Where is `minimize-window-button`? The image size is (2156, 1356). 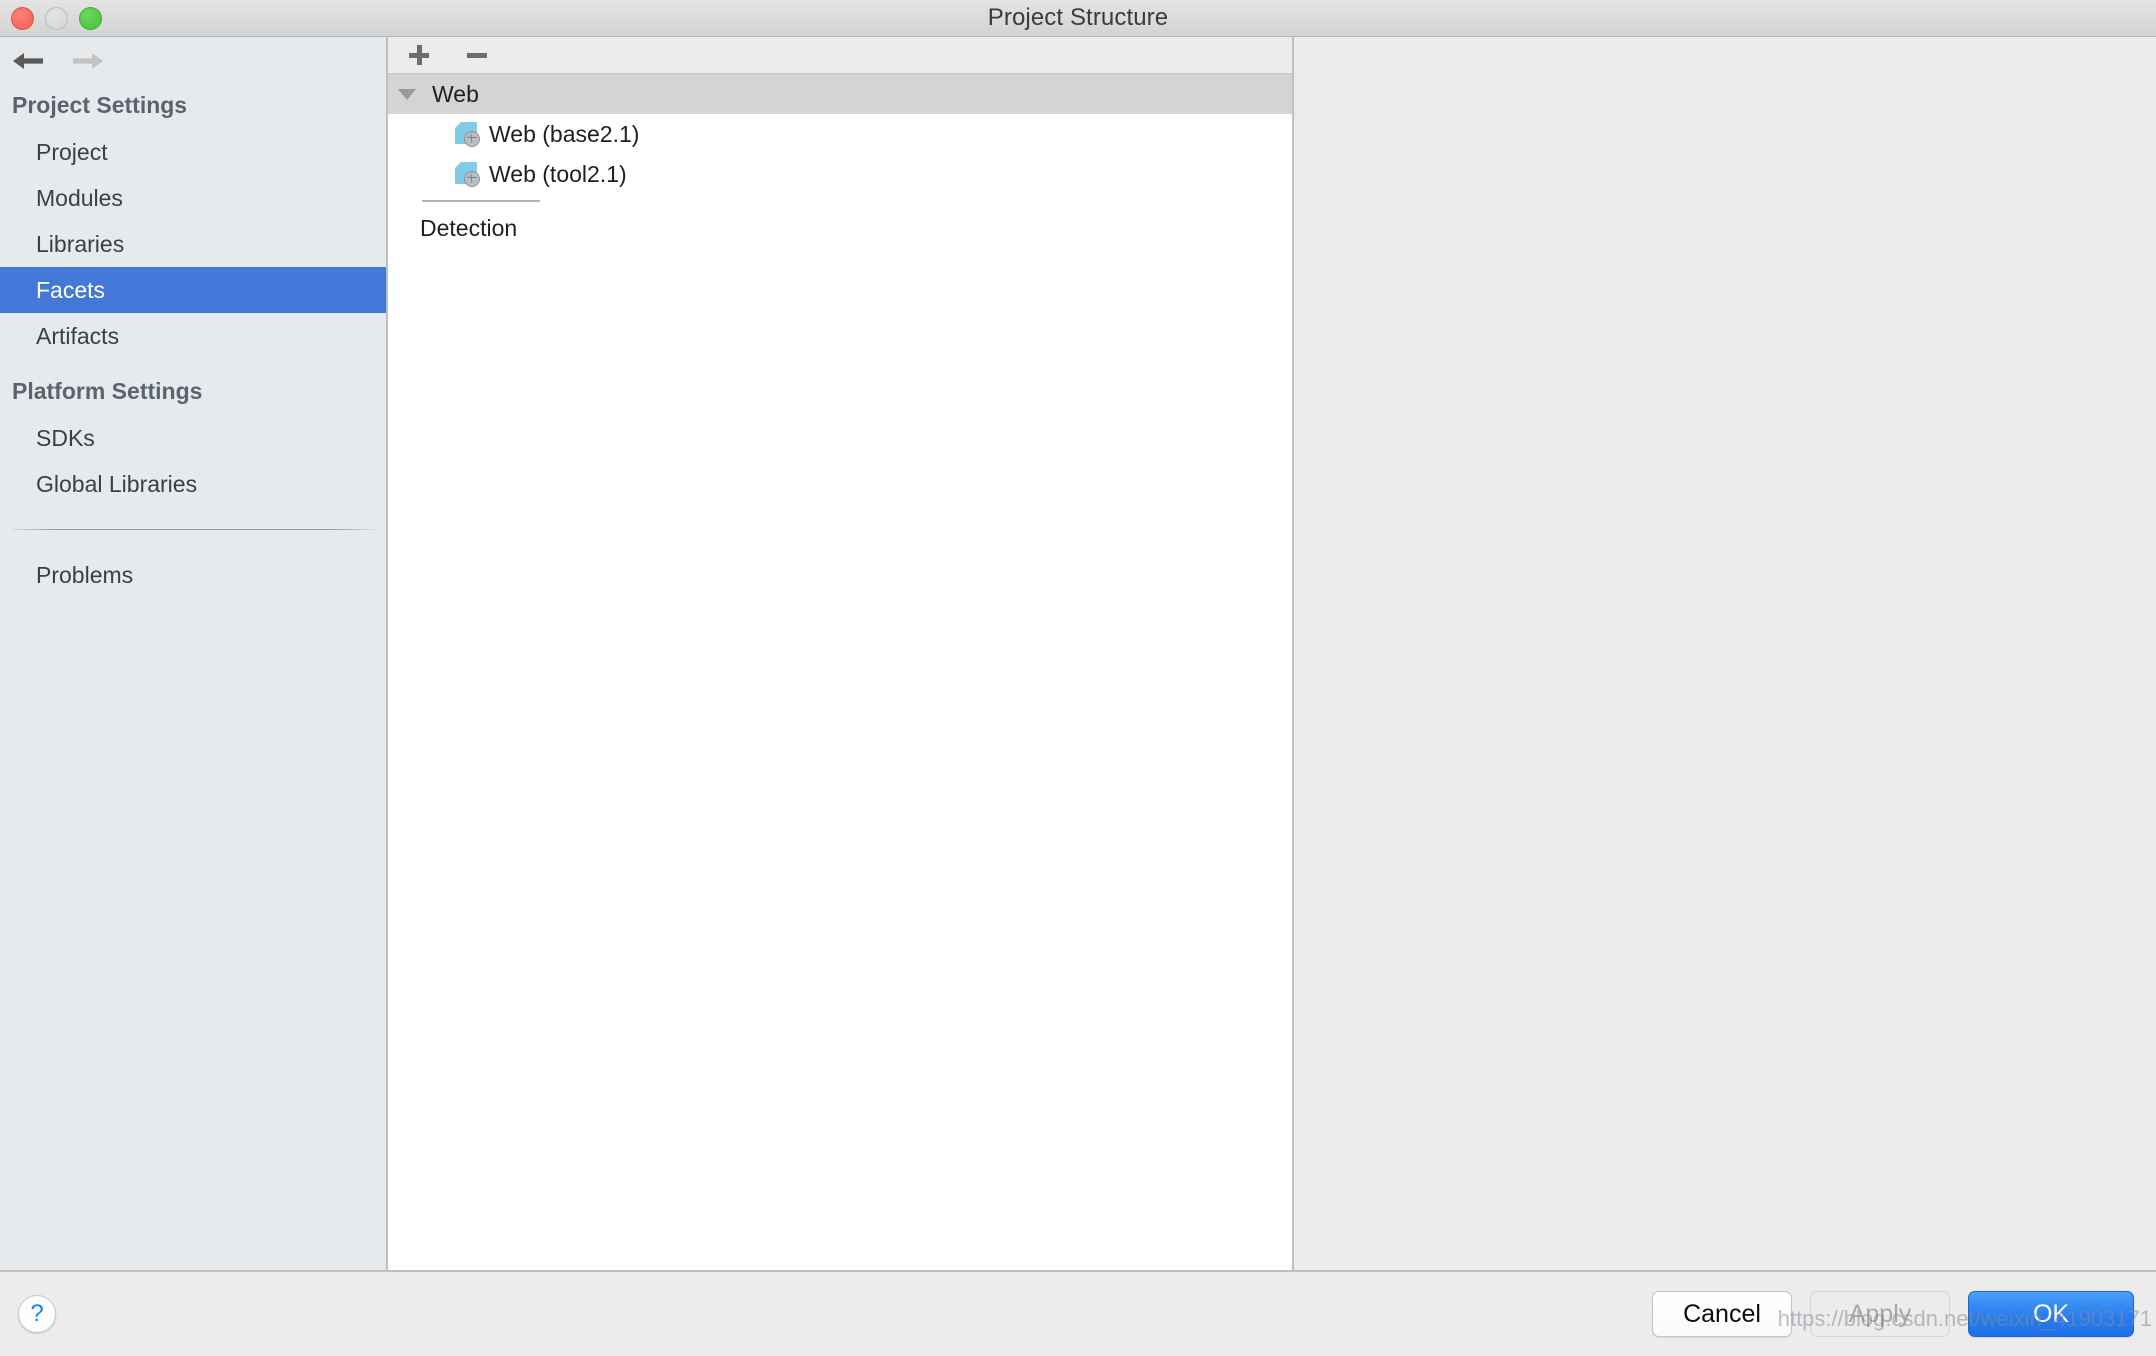
minimize-window-button is located at coordinates (56, 18).